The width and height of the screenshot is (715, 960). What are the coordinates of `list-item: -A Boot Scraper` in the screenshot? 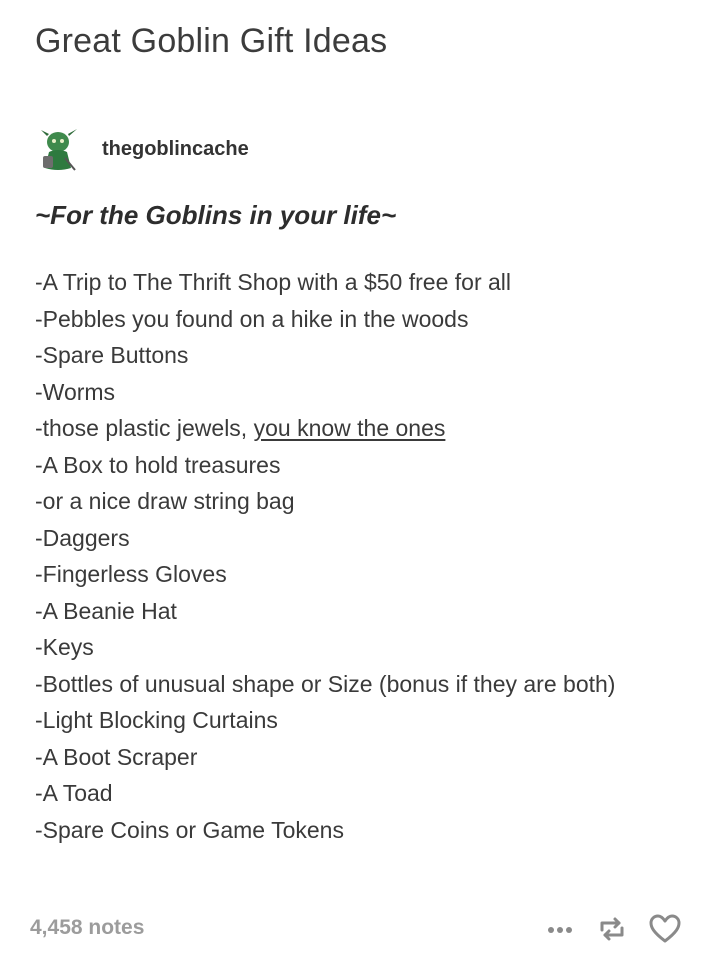 It's located at (116, 756).